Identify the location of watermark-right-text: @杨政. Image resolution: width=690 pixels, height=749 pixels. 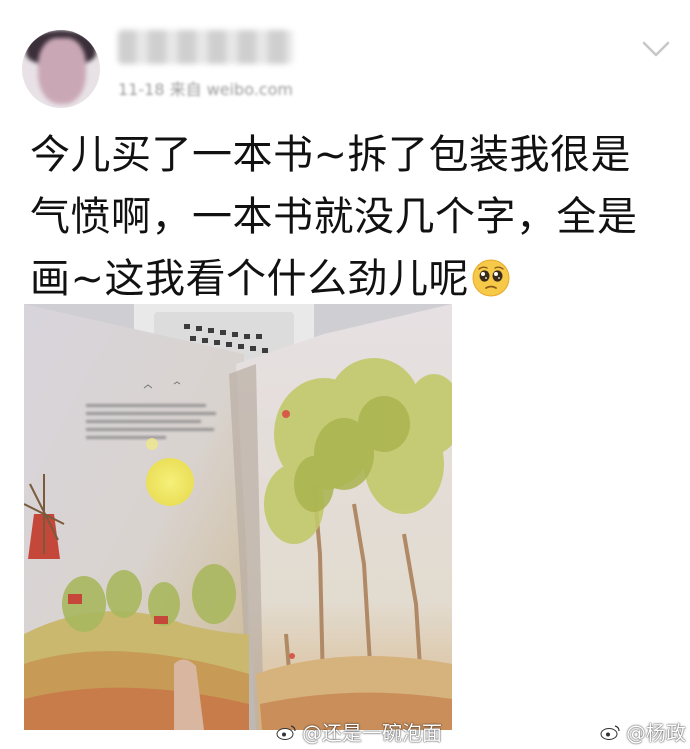
(656, 733).